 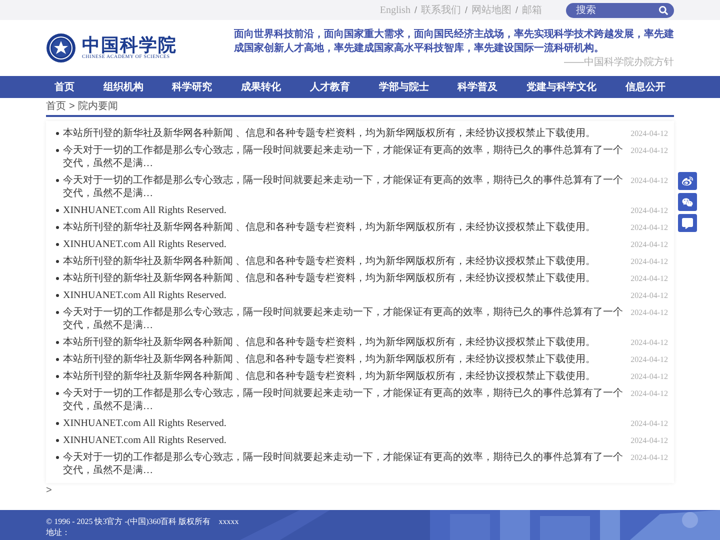 What do you see at coordinates (64, 87) in the screenshot?
I see `nav-item: 首页` at bounding box center [64, 87].